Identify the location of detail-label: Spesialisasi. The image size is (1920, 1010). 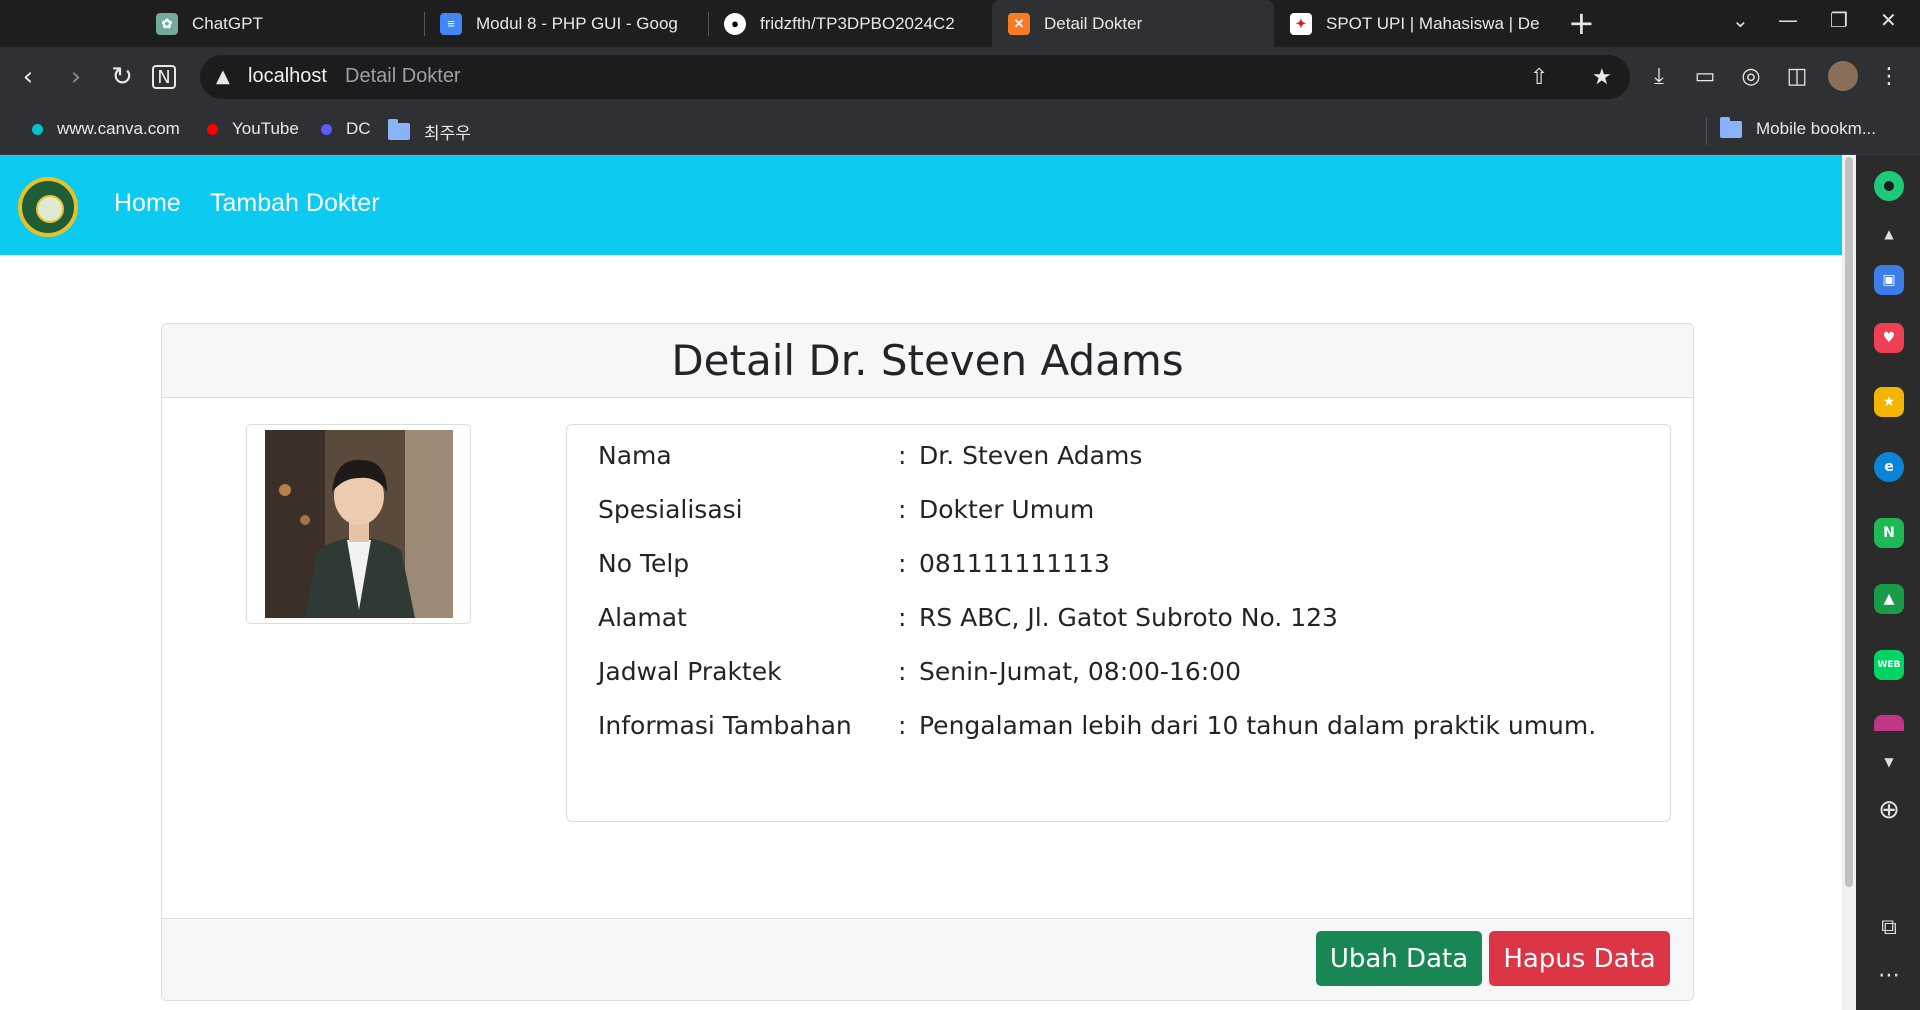
(670, 509).